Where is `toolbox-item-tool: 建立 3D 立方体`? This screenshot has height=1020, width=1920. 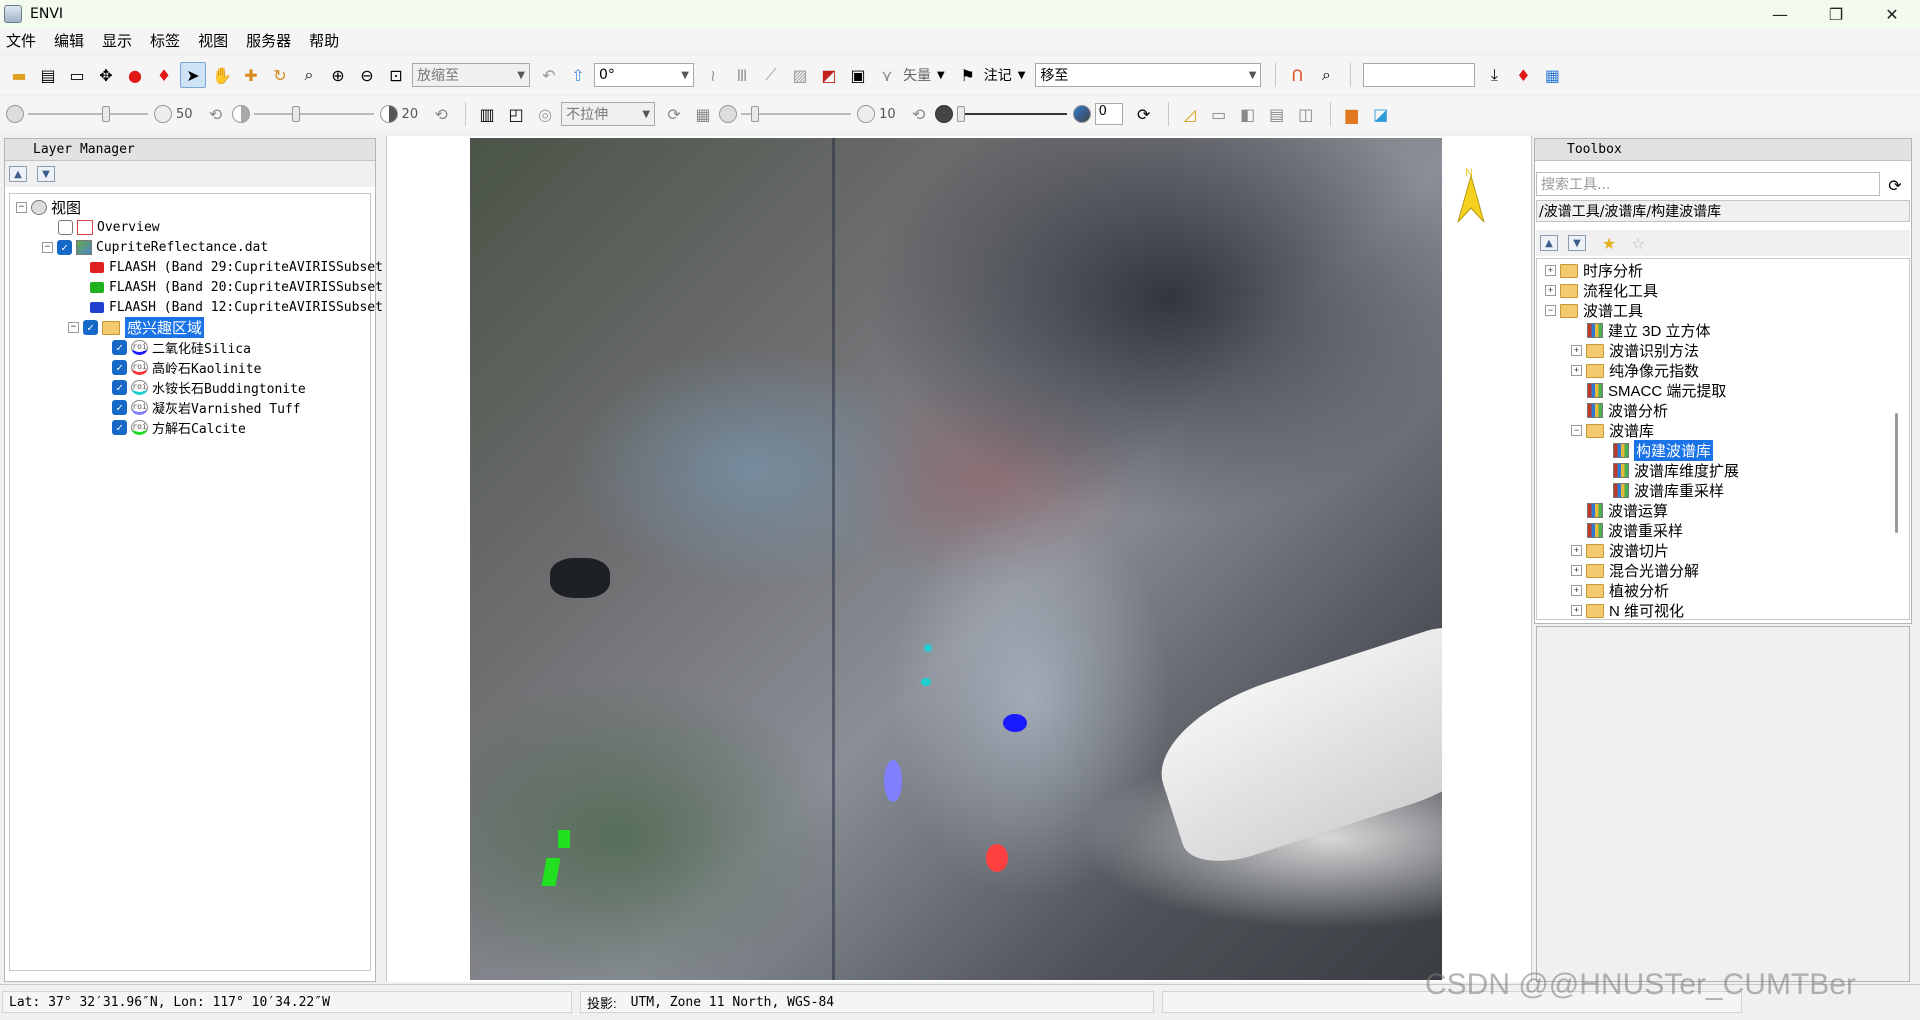
toolbox-item-tool: 建立 3D 立方体 is located at coordinates (1649, 330).